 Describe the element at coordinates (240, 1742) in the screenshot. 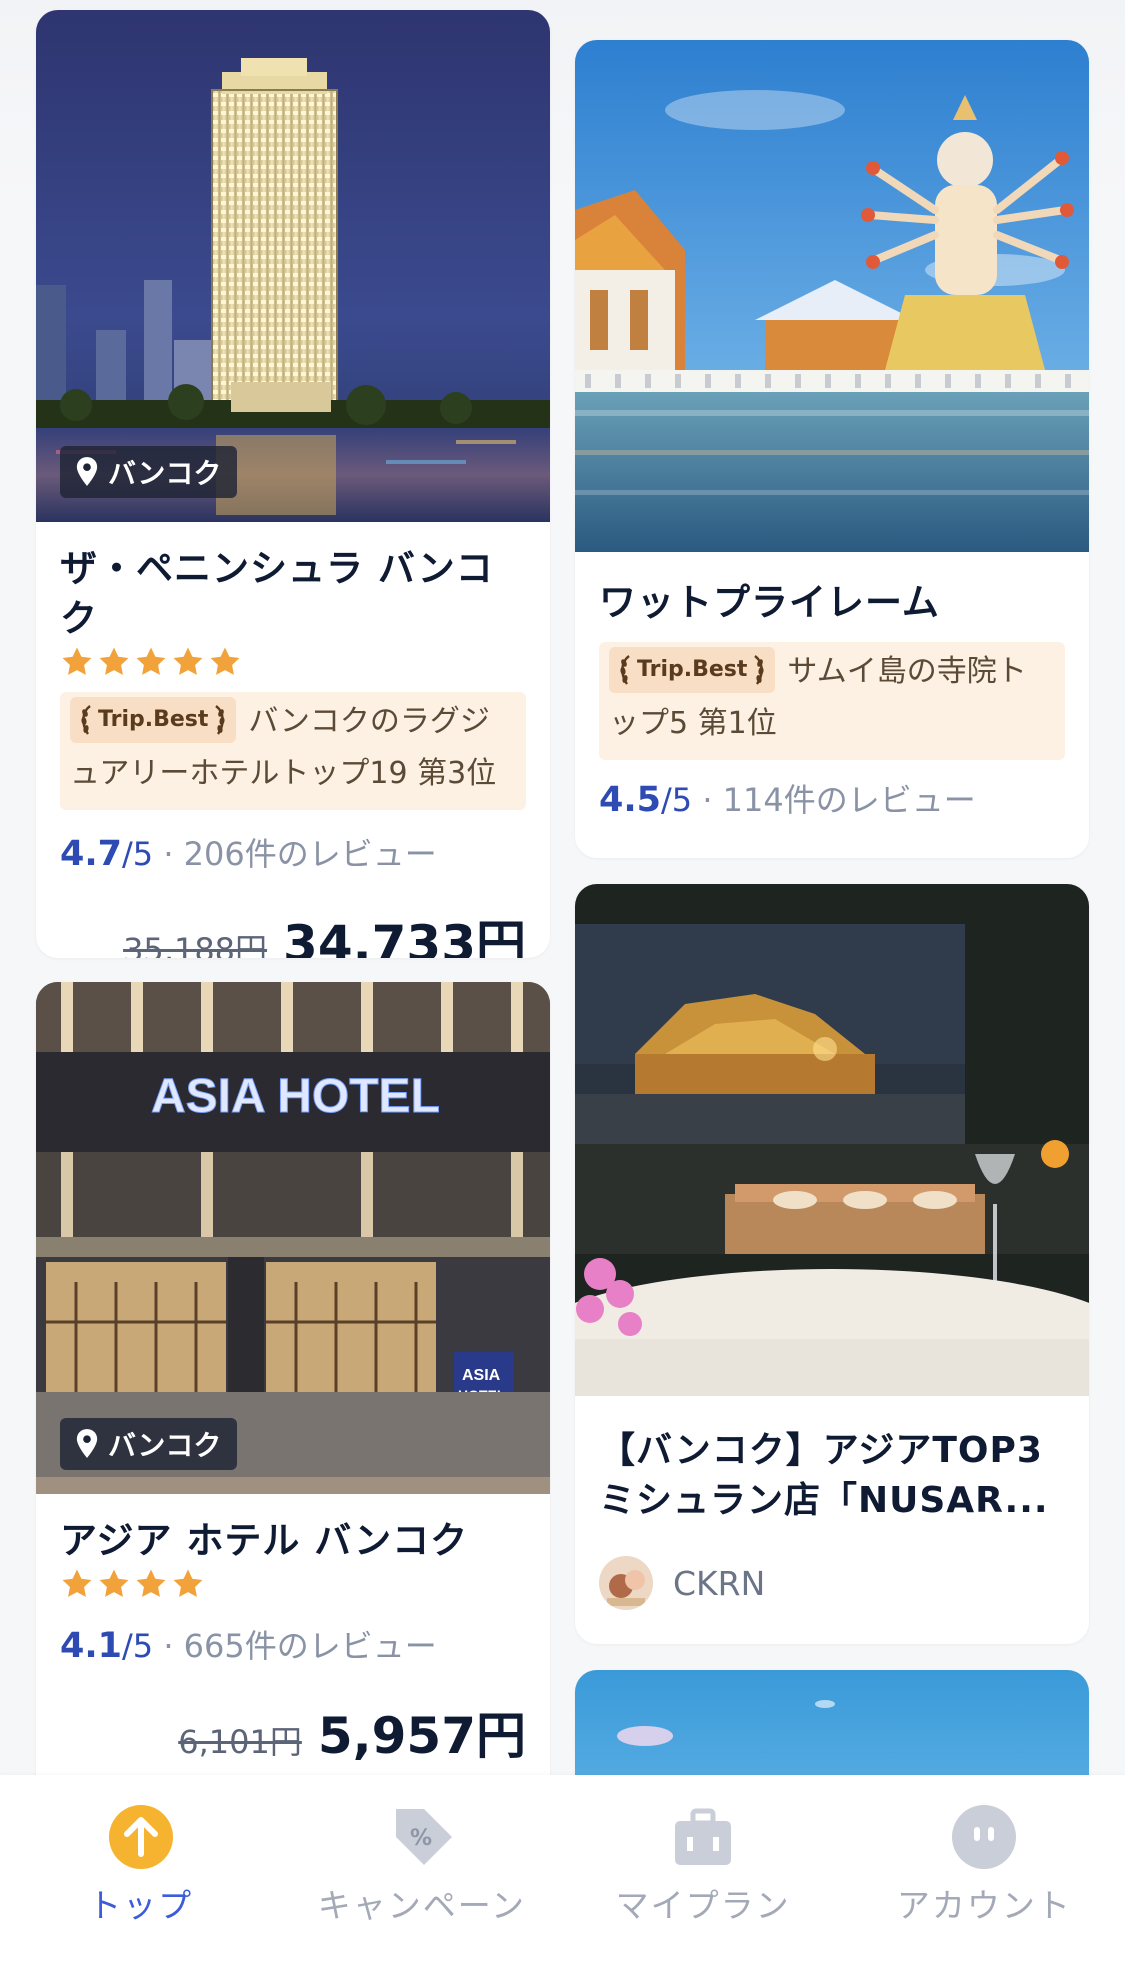

I see `original-price: 6,101円` at that location.